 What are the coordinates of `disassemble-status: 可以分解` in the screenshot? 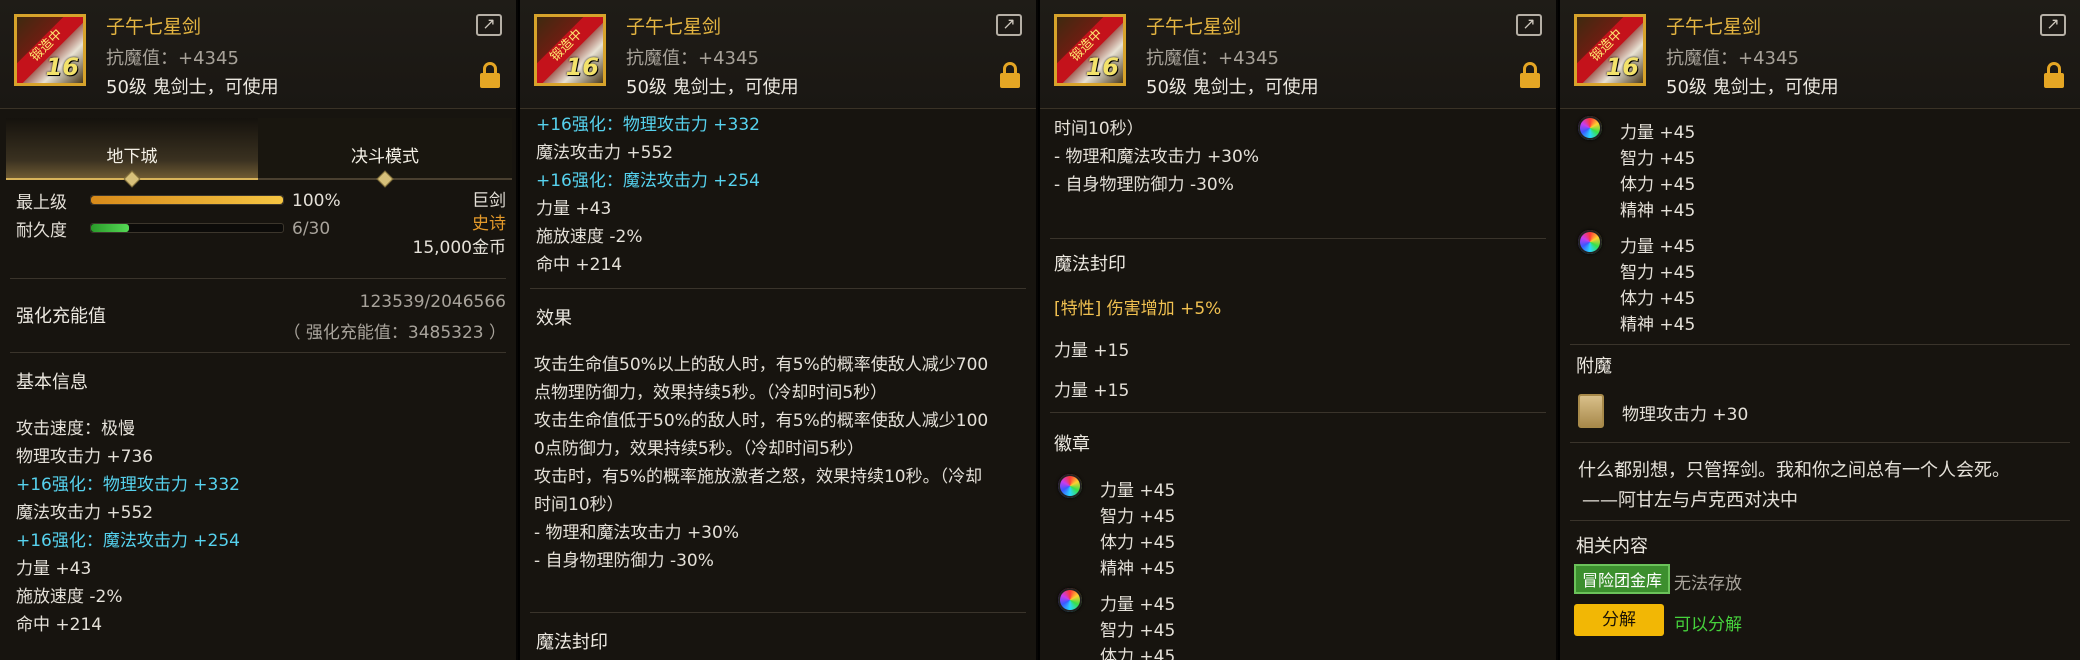 It's located at (1708, 625).